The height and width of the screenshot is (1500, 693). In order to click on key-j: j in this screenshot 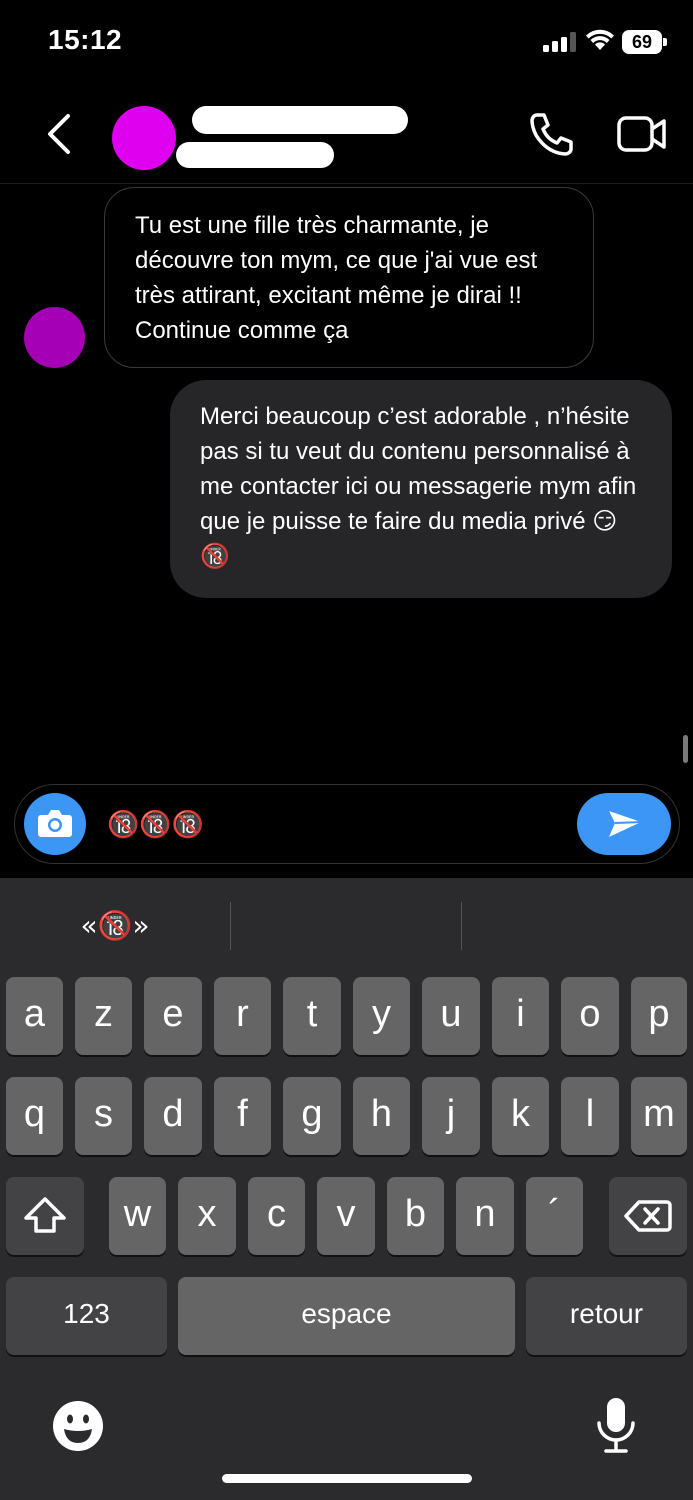, I will do `click(451, 1116)`.